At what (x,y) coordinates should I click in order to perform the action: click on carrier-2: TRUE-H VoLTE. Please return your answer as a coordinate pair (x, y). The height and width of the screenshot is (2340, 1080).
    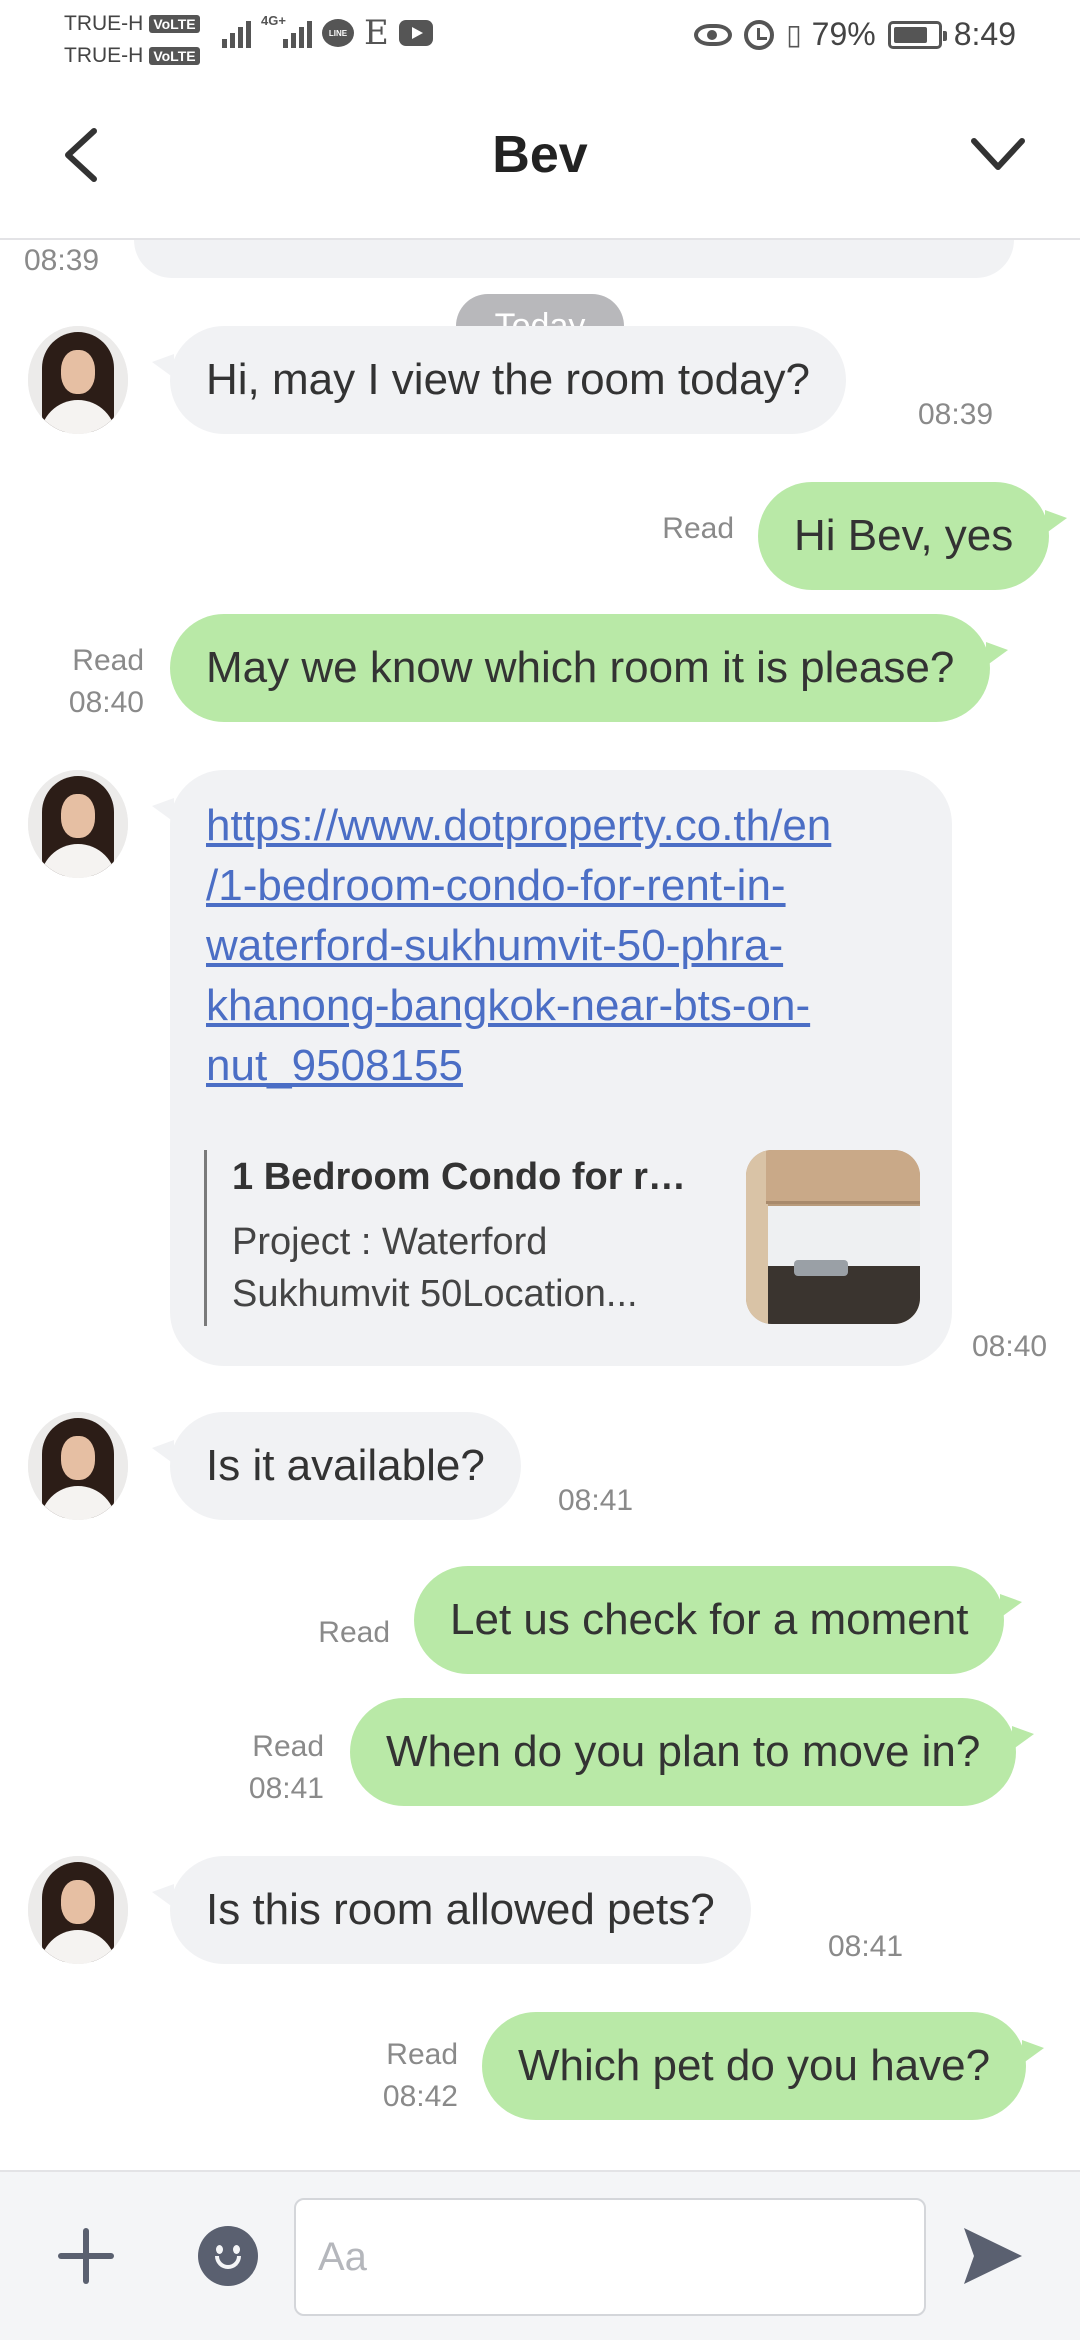
    Looking at the image, I should click on (132, 56).